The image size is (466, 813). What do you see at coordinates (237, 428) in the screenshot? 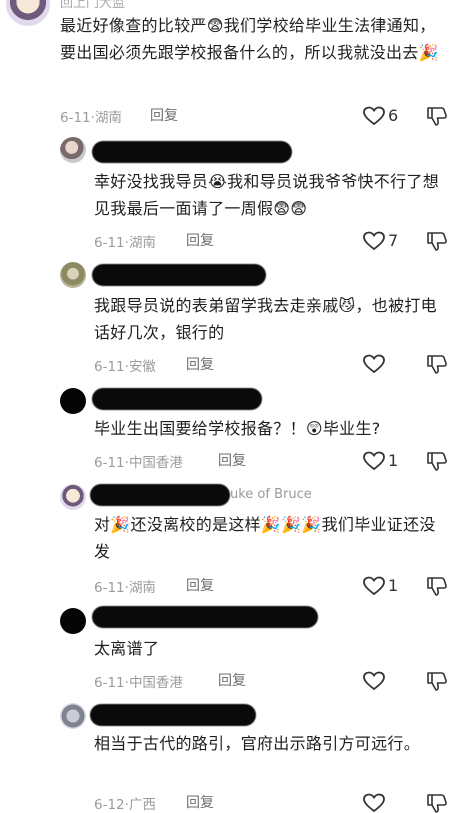
I see `comment-text: 毕业生出国要给学校报备？！😲毕业生?` at bounding box center [237, 428].